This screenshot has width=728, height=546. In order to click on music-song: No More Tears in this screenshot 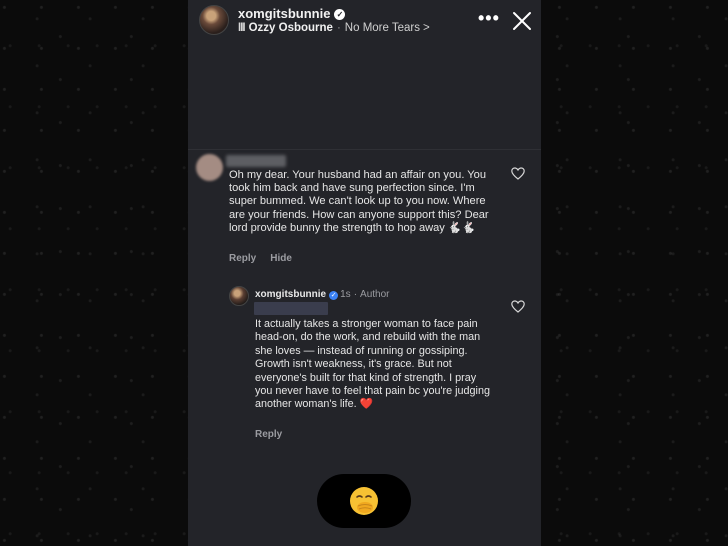, I will do `click(382, 28)`.